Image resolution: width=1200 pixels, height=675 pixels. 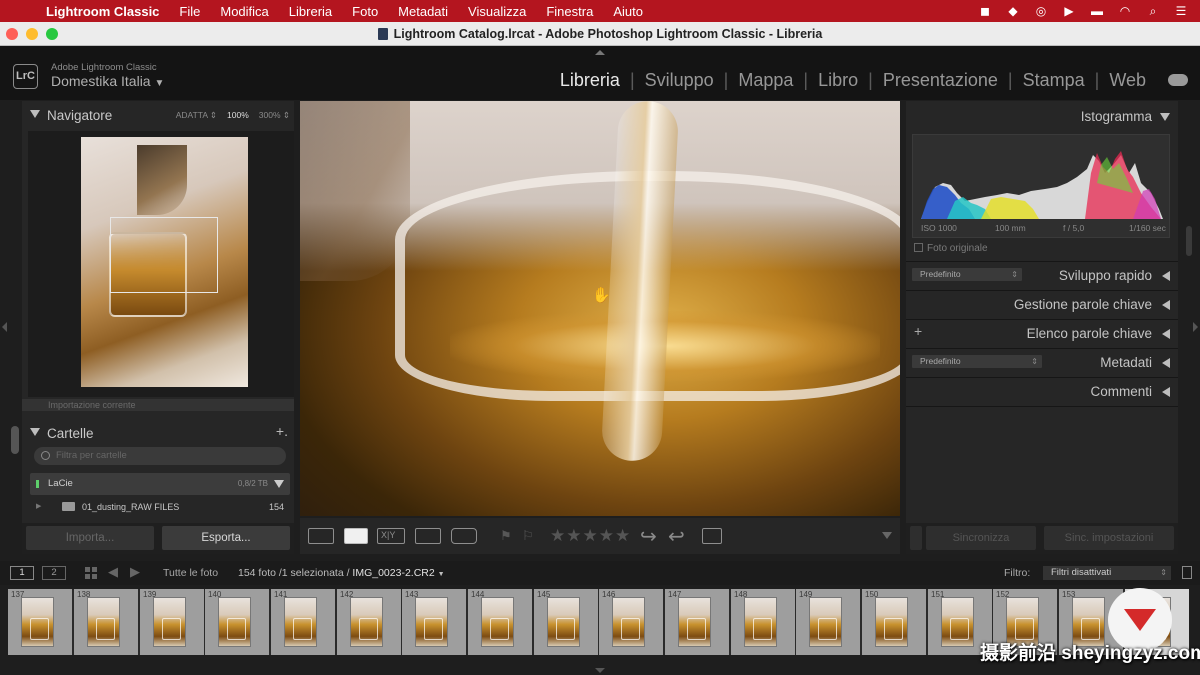 I want to click on filmstrip-thumbnail: 139, so click(x=172, y=622).